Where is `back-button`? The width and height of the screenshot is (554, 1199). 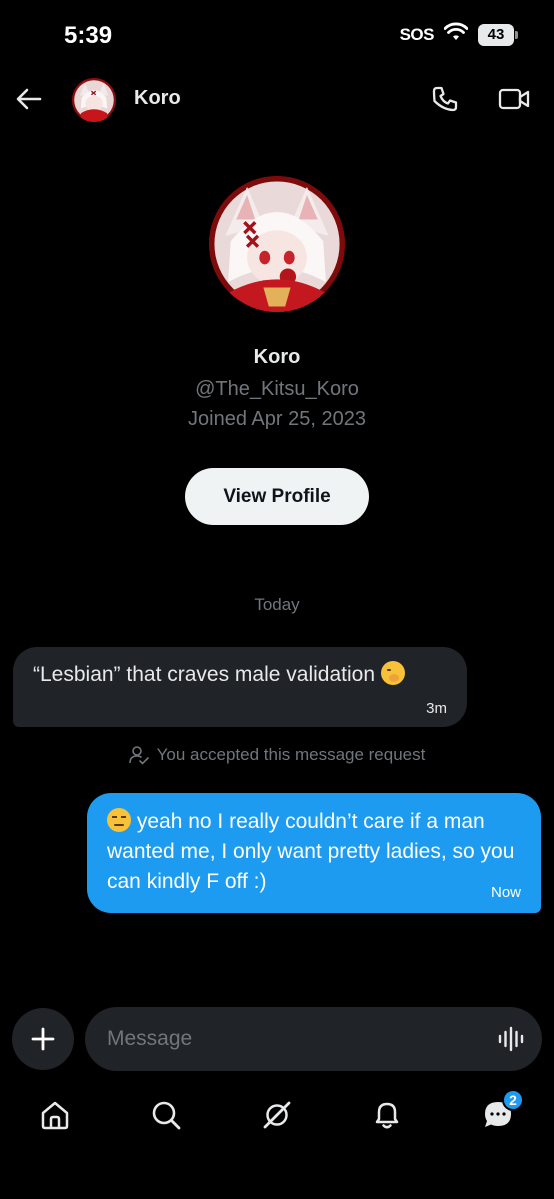
back-button is located at coordinates (29, 99).